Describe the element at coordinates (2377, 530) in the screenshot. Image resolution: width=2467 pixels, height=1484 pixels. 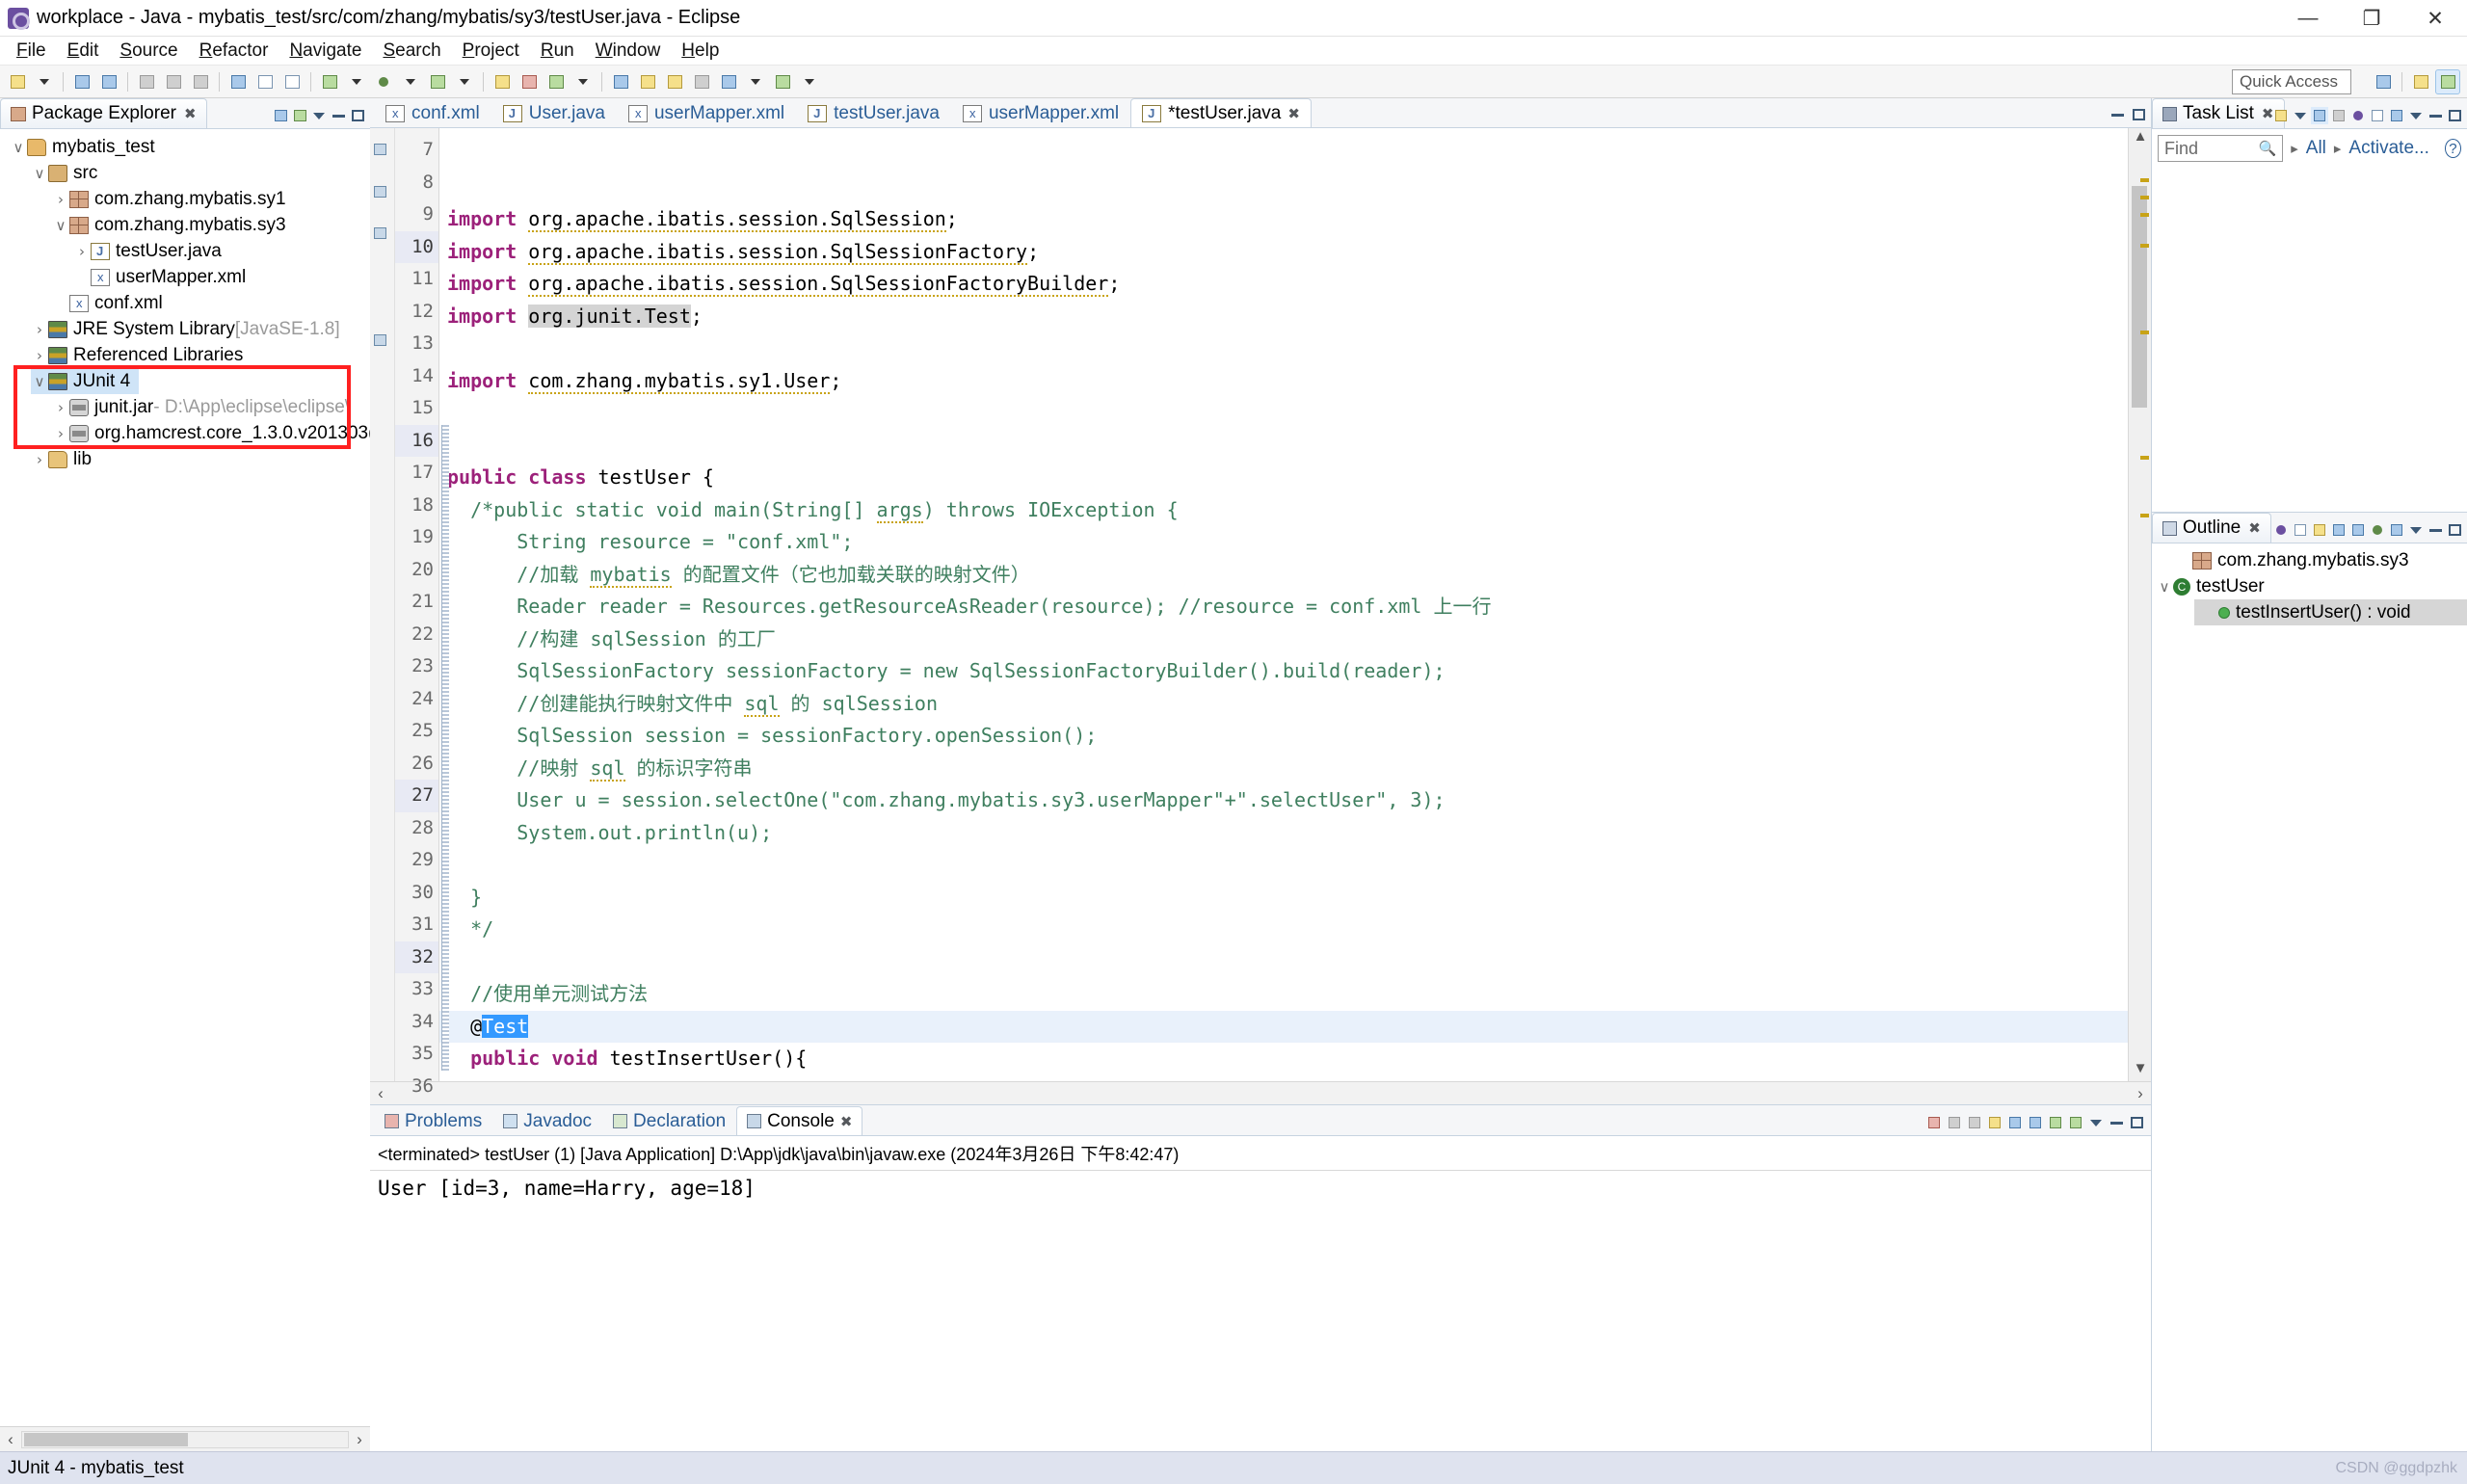
I see `hide-nonpublic-icon` at that location.